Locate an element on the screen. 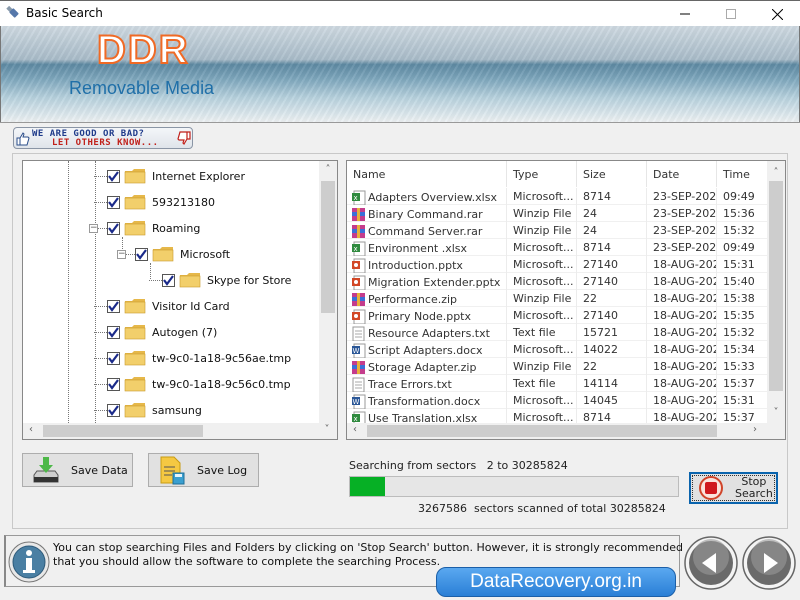  tree-item: Internet Explorer is located at coordinates (176, 176).